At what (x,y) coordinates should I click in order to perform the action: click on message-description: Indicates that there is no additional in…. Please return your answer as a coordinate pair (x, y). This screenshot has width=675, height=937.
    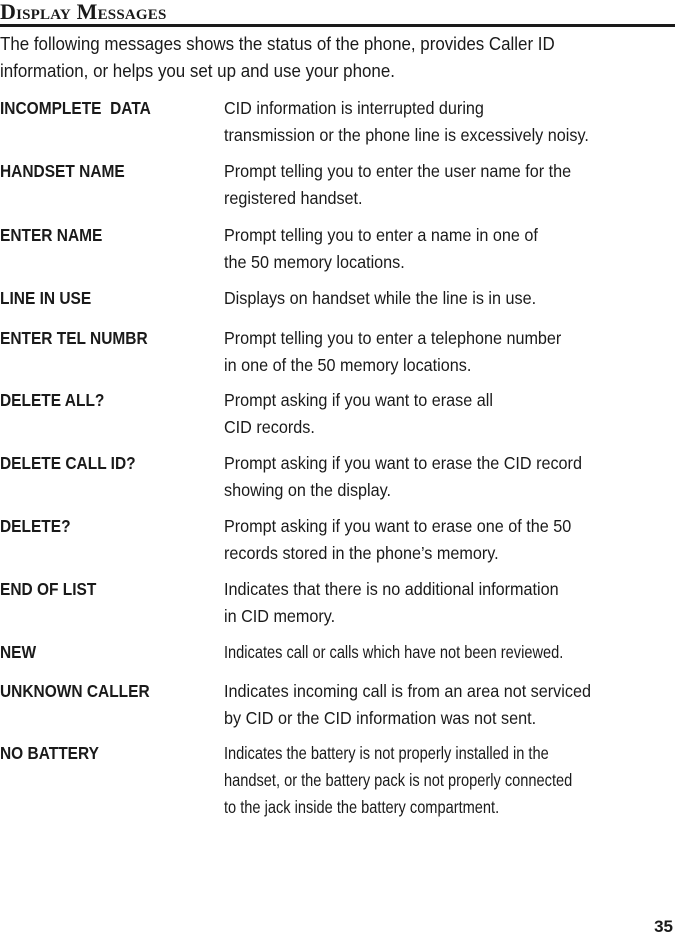
    Looking at the image, I should click on (442, 603).